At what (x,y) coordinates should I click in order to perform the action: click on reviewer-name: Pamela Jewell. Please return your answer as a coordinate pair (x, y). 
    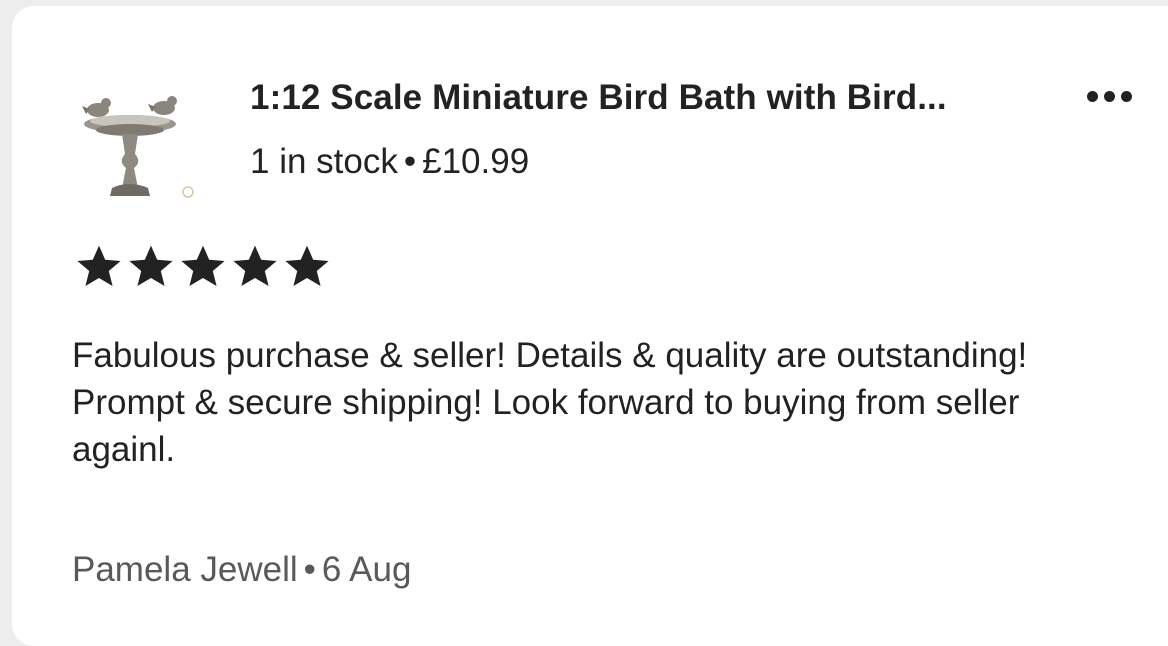
    Looking at the image, I should click on (185, 569).